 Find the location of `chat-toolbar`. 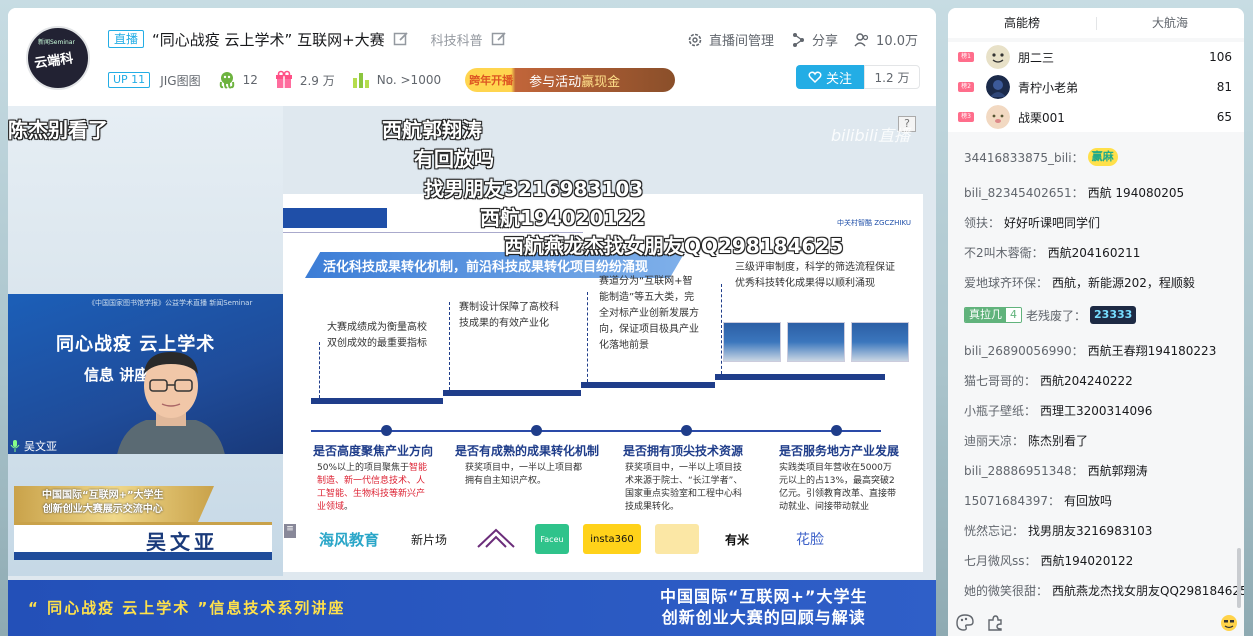

chat-toolbar is located at coordinates (1096, 624).